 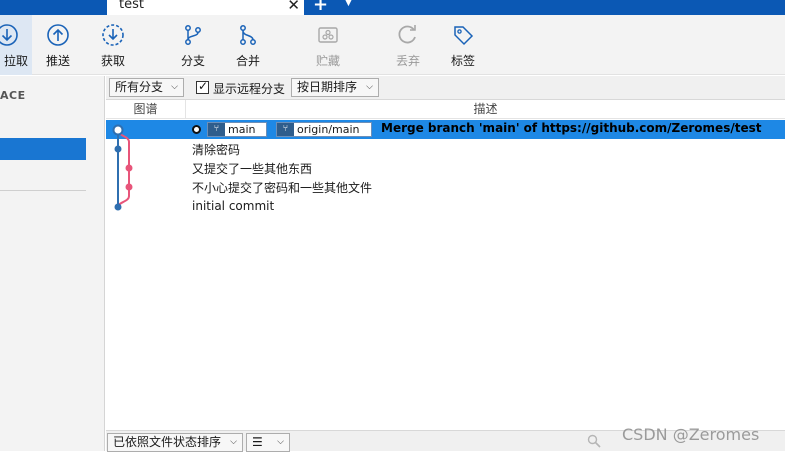 What do you see at coordinates (445, 187) in the screenshot?
I see `commit-row: 不小心提交了密码和一些其他文件` at bounding box center [445, 187].